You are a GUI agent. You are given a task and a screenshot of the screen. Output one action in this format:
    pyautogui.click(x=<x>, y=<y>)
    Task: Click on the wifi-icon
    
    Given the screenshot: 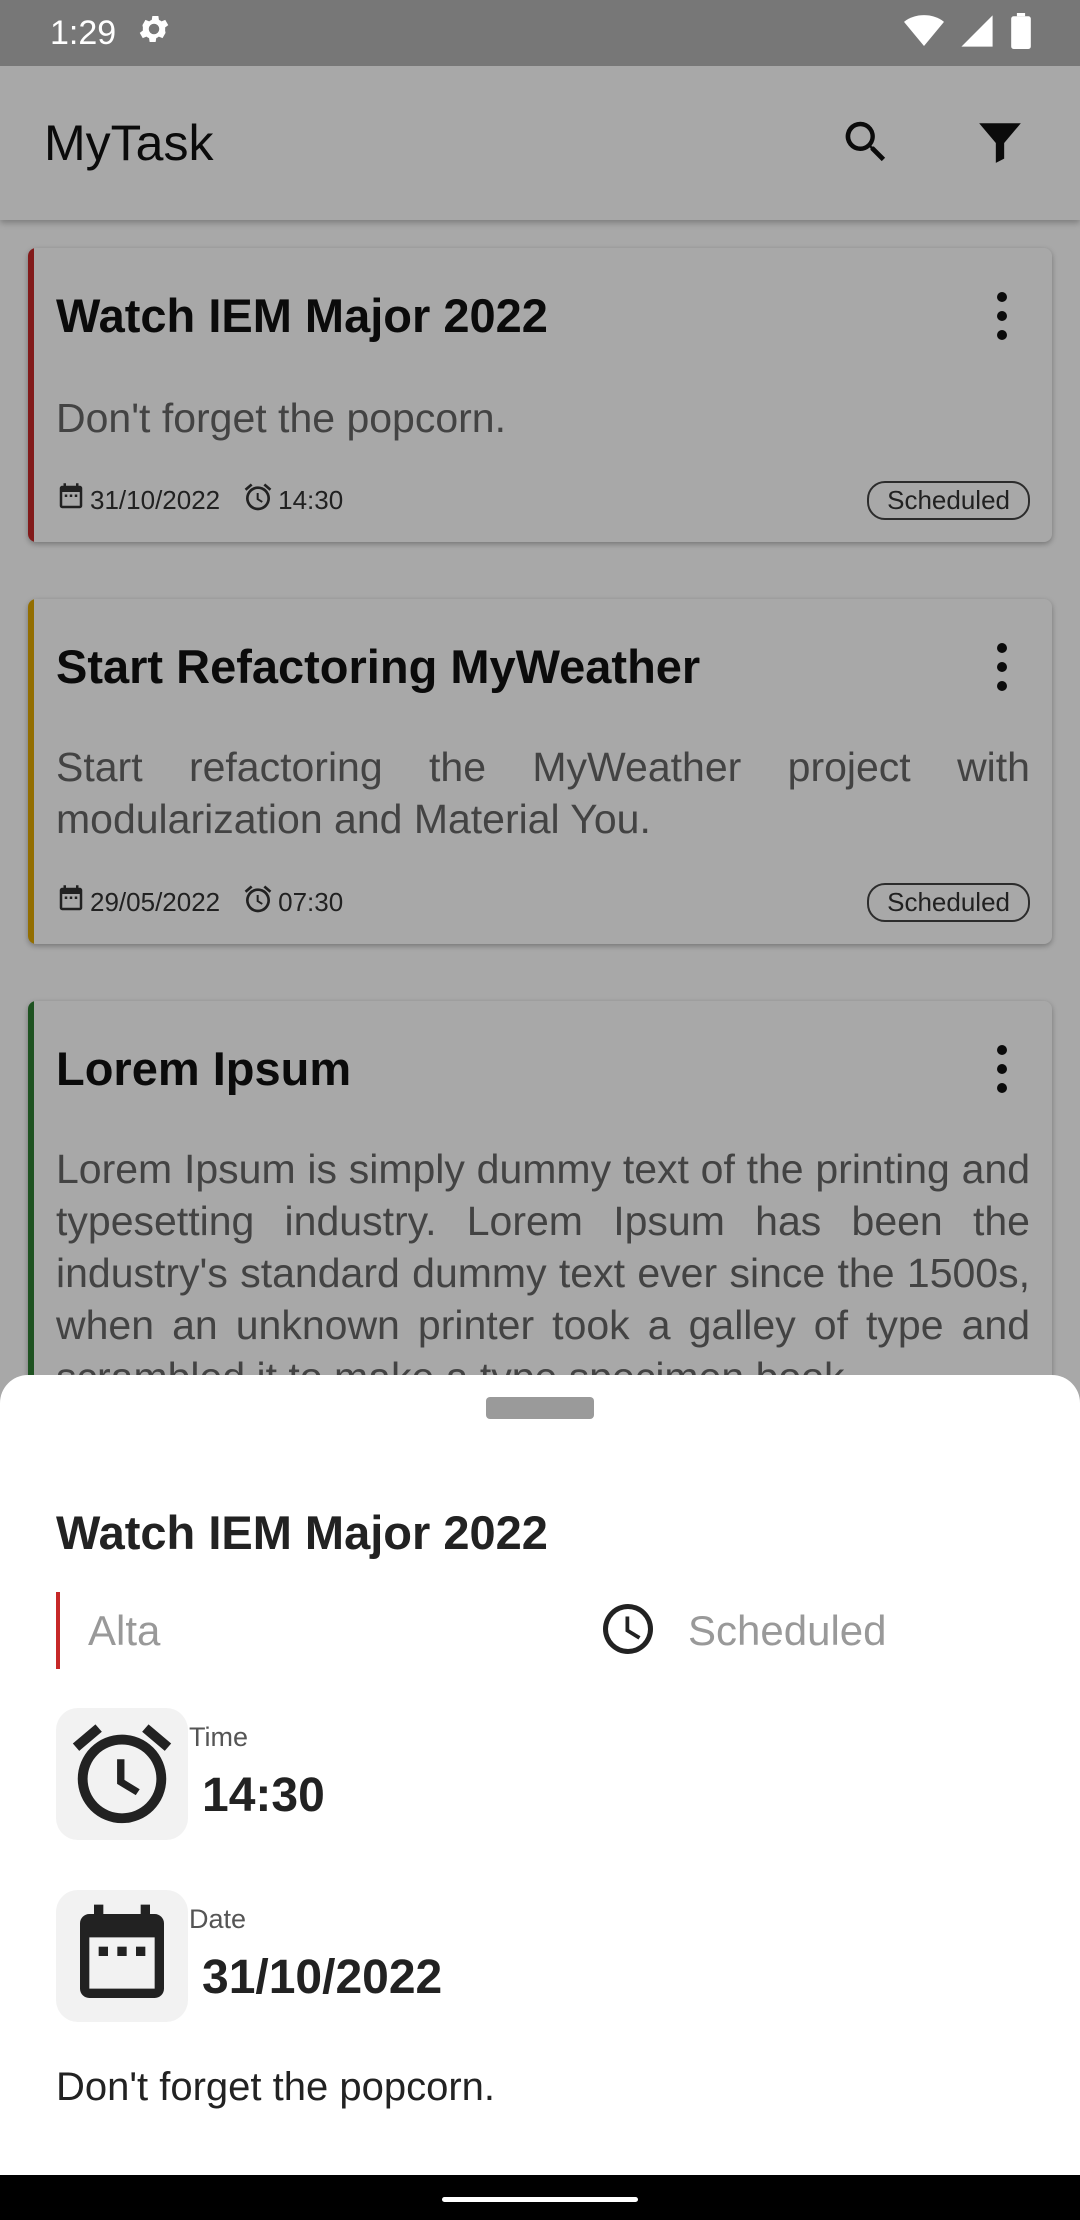 What is the action you would take?
    pyautogui.click(x=924, y=33)
    